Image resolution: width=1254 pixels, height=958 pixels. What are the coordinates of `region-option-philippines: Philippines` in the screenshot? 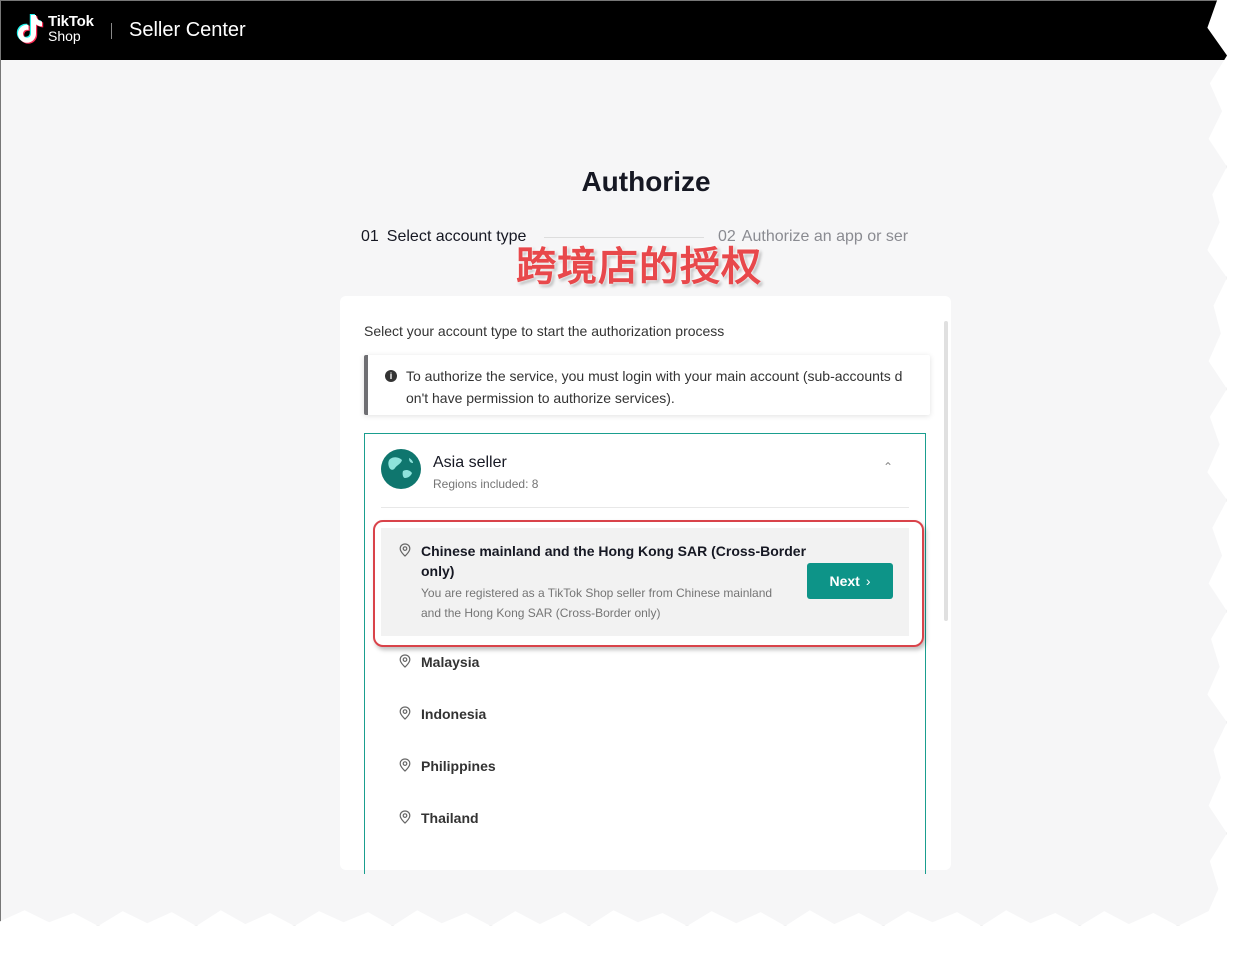 It's located at (581, 767).